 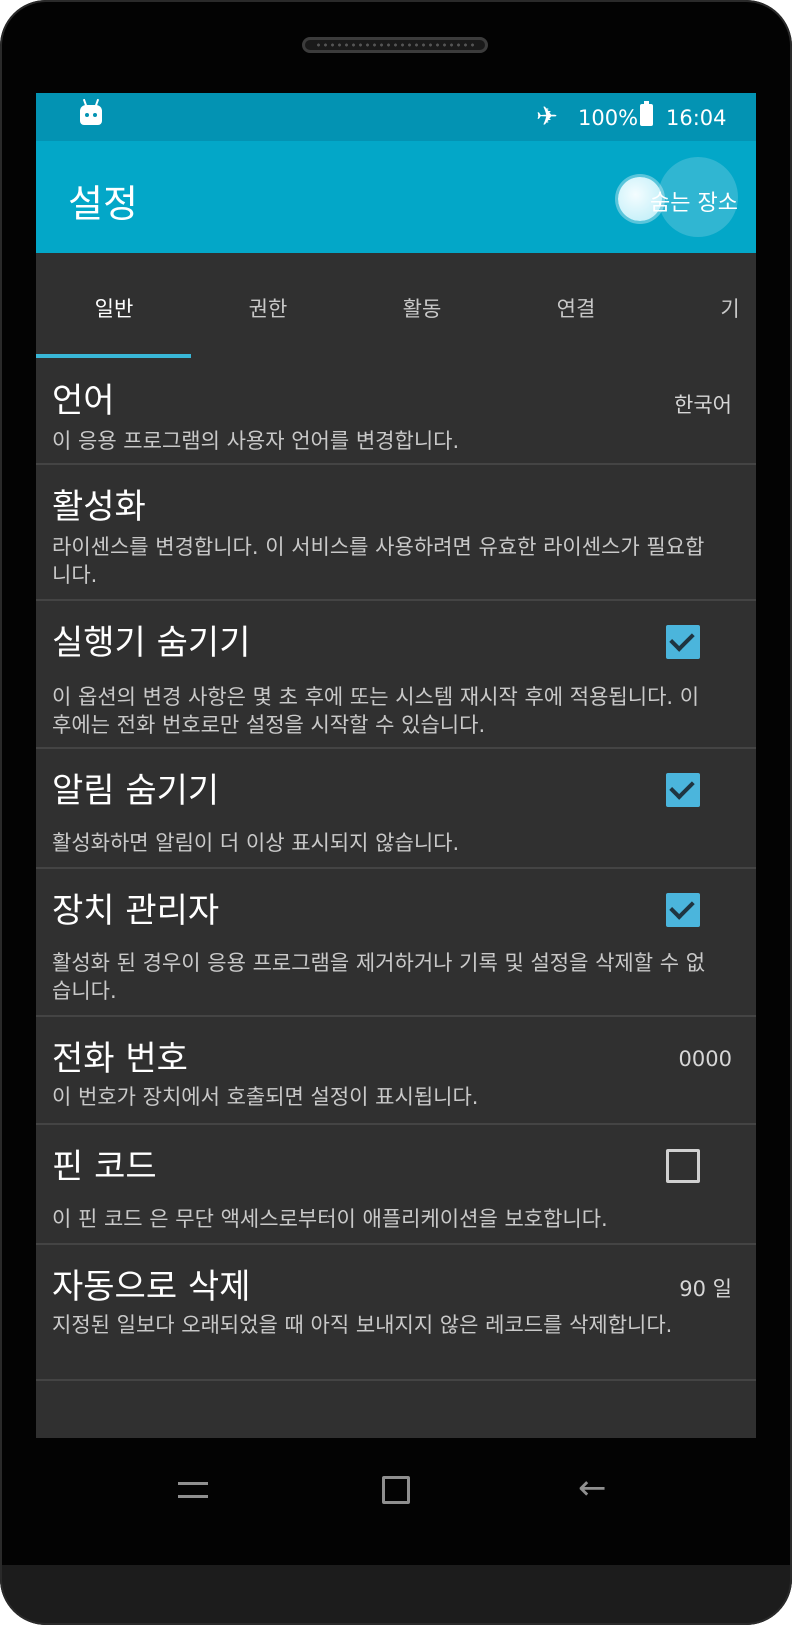 What do you see at coordinates (268, 308) in the screenshot?
I see `tab-permissions: 권한` at bounding box center [268, 308].